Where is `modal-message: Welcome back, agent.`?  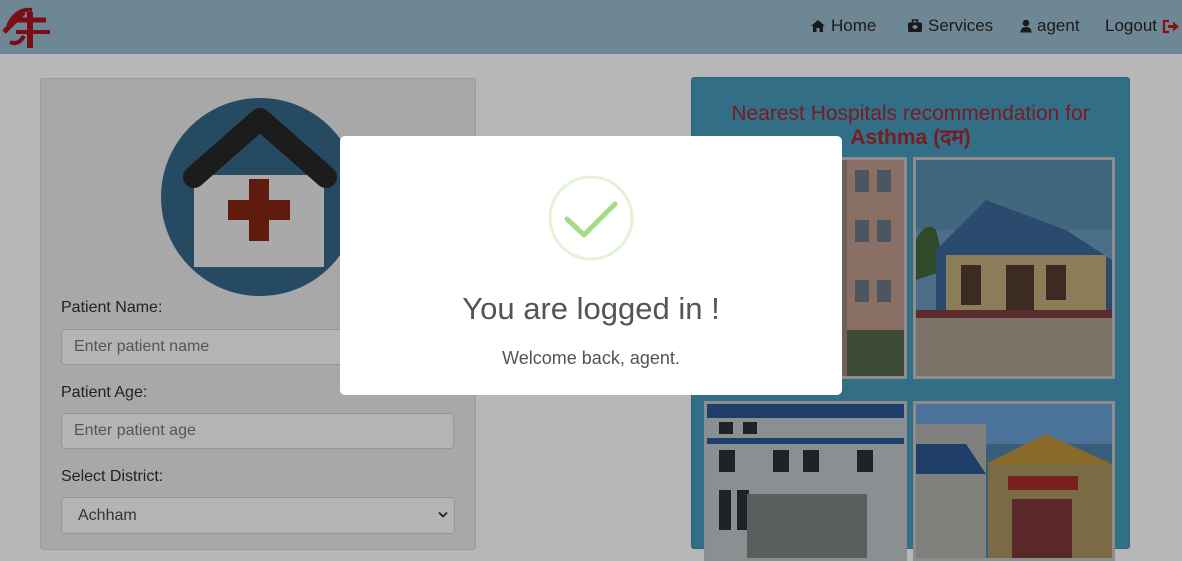
modal-message: Welcome back, agent. is located at coordinates (591, 358).